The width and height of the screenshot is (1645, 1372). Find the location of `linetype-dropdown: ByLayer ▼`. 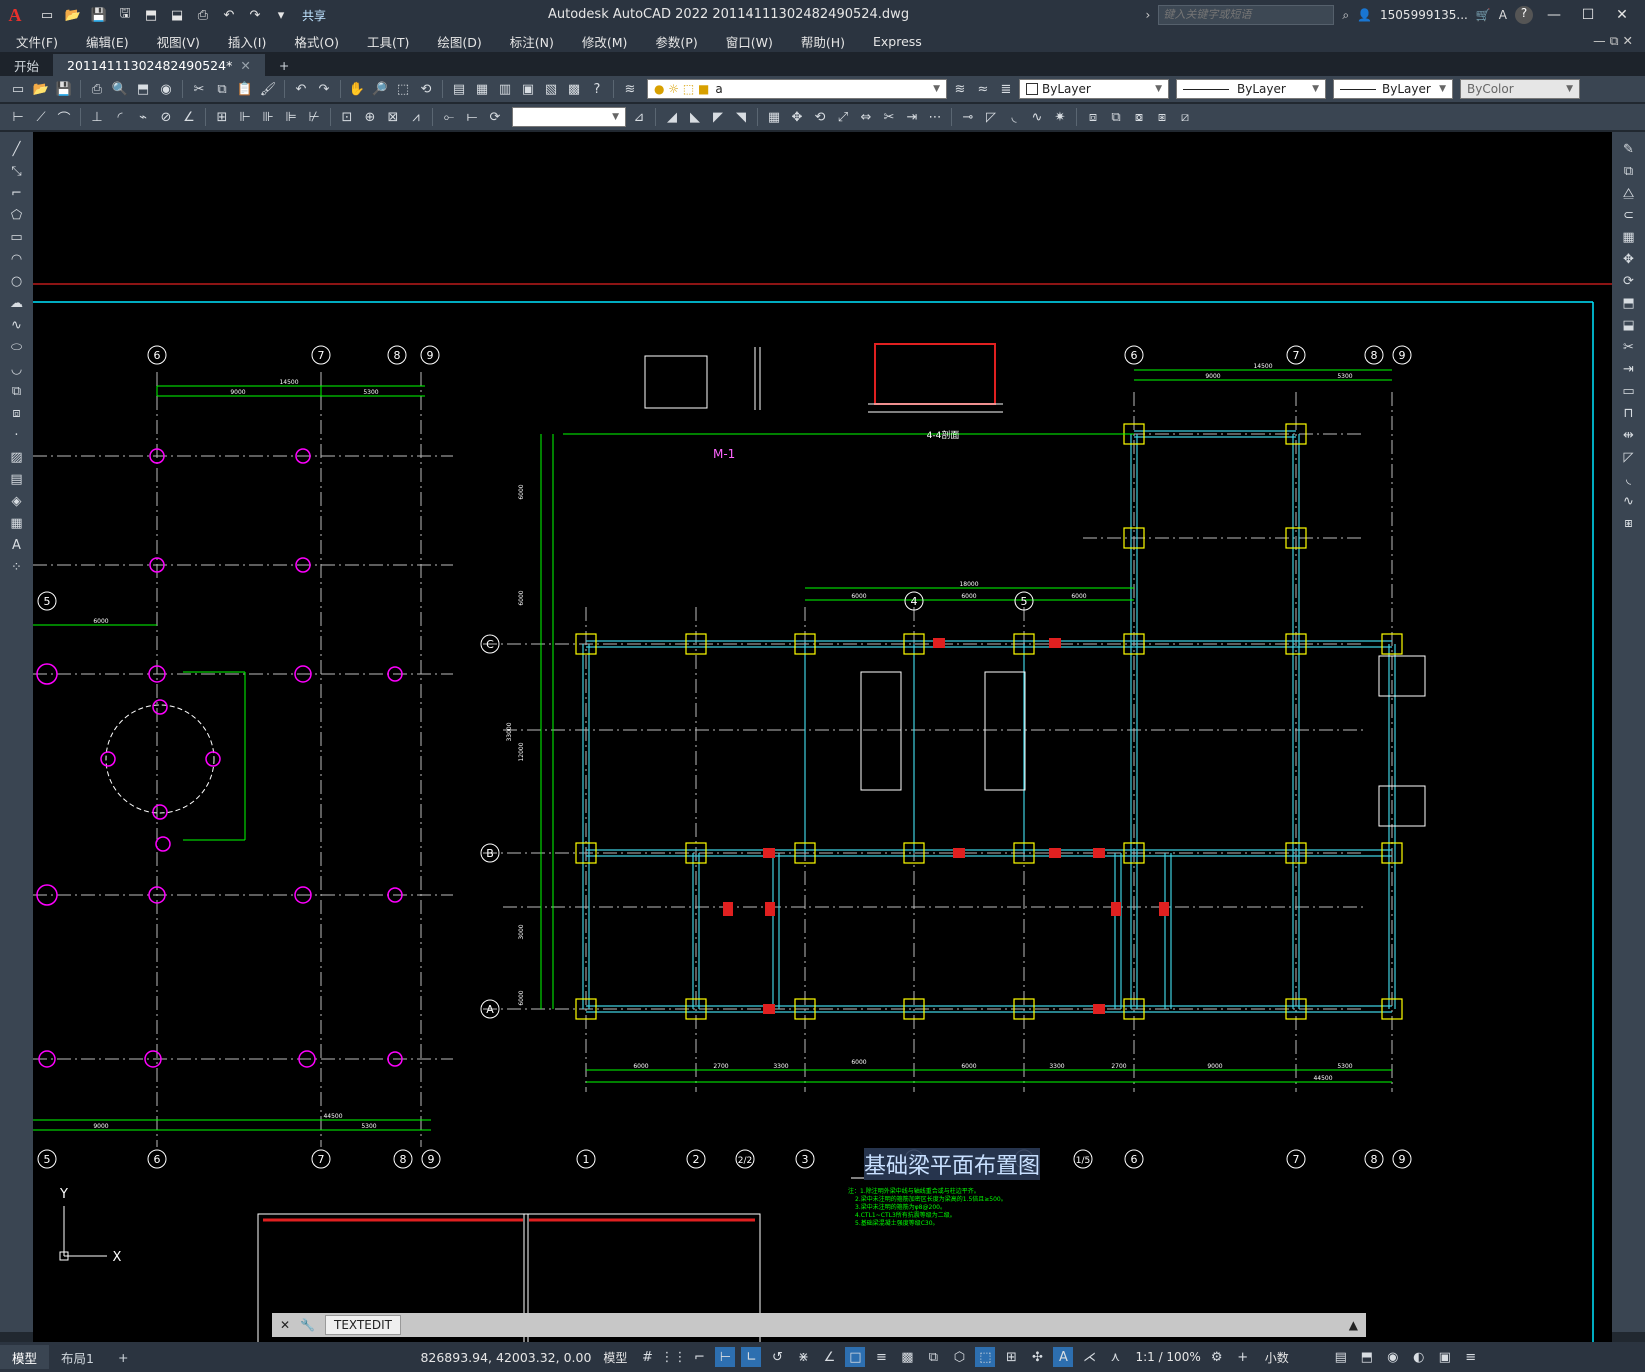

linetype-dropdown: ByLayer ▼ is located at coordinates (1251, 89).